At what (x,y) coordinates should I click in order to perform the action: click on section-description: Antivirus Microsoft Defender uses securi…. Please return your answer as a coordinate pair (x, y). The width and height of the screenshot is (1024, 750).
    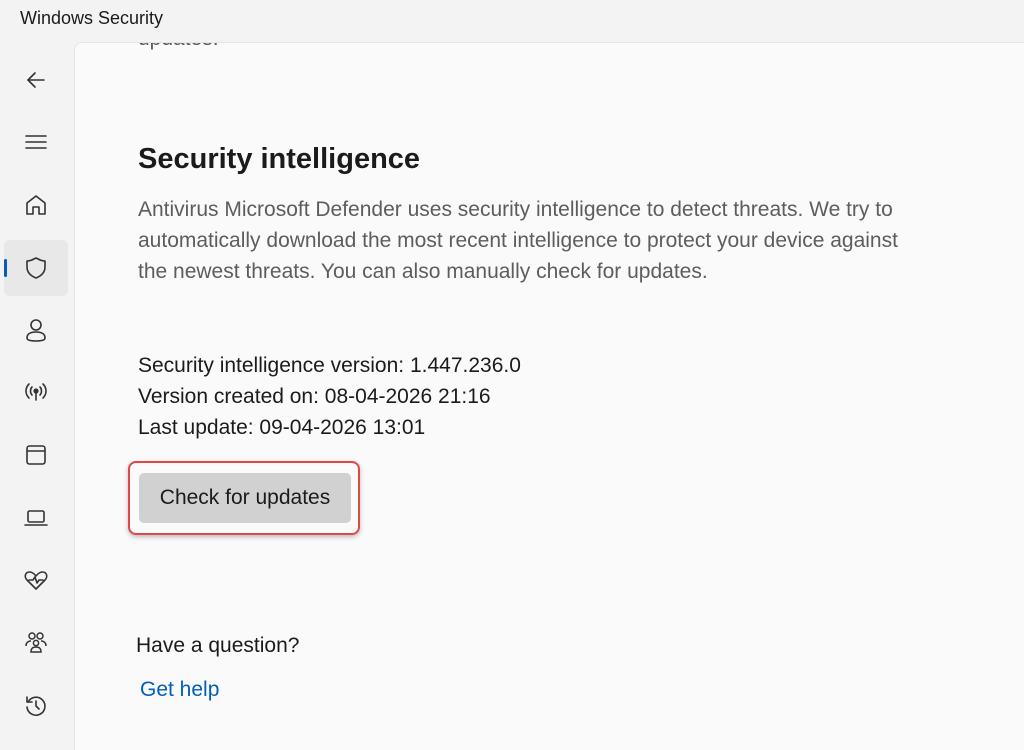
    Looking at the image, I should click on (518, 240).